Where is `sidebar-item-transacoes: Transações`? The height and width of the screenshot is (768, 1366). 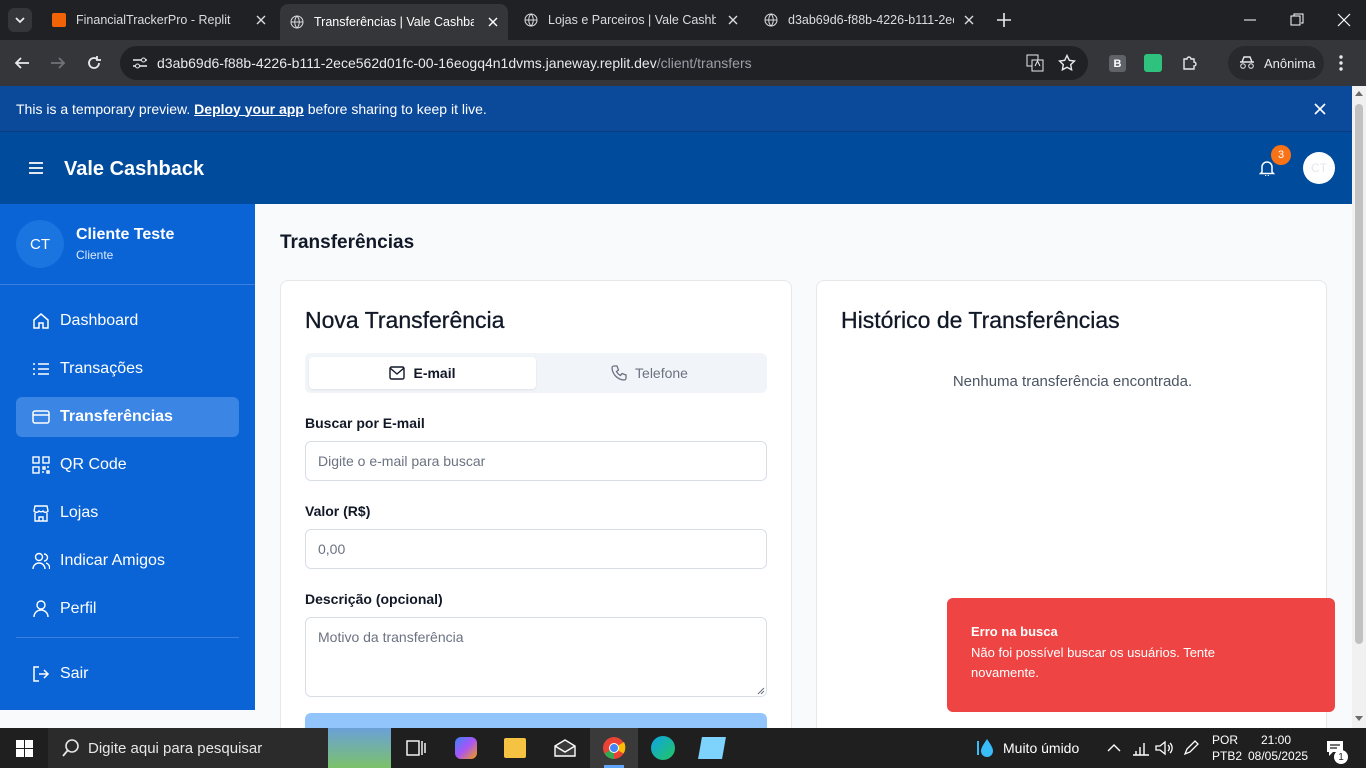
sidebar-item-transacoes: Transações is located at coordinates (127, 369).